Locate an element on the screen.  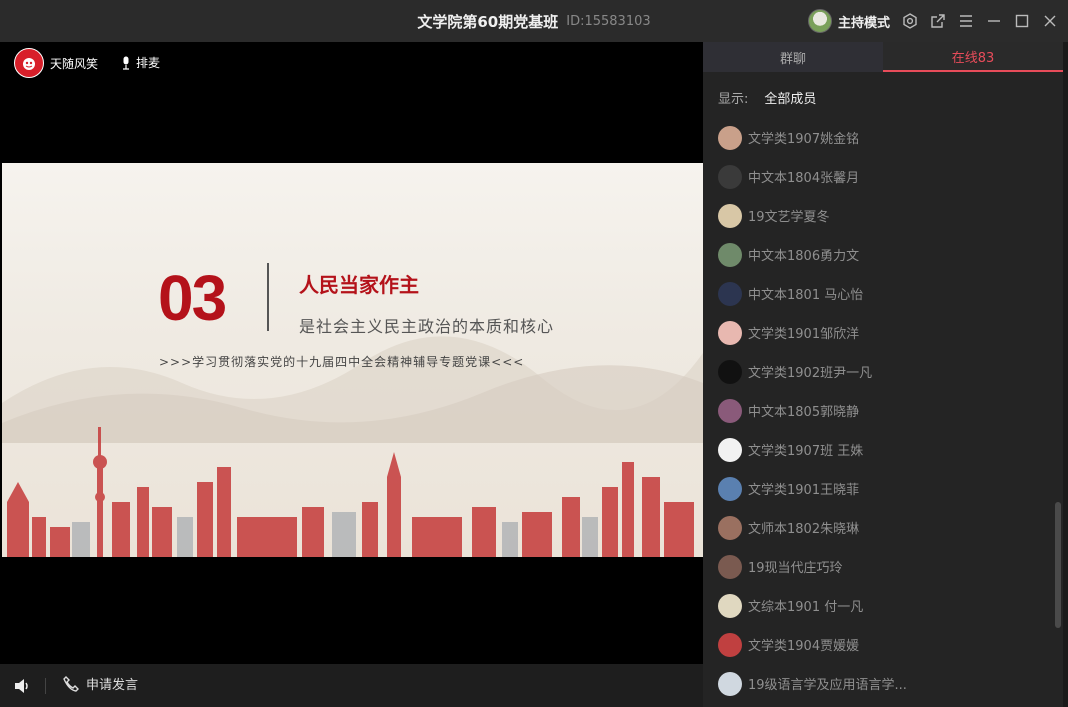
member-name: 文学类1907姚金铭 is located at coordinates (804, 139).